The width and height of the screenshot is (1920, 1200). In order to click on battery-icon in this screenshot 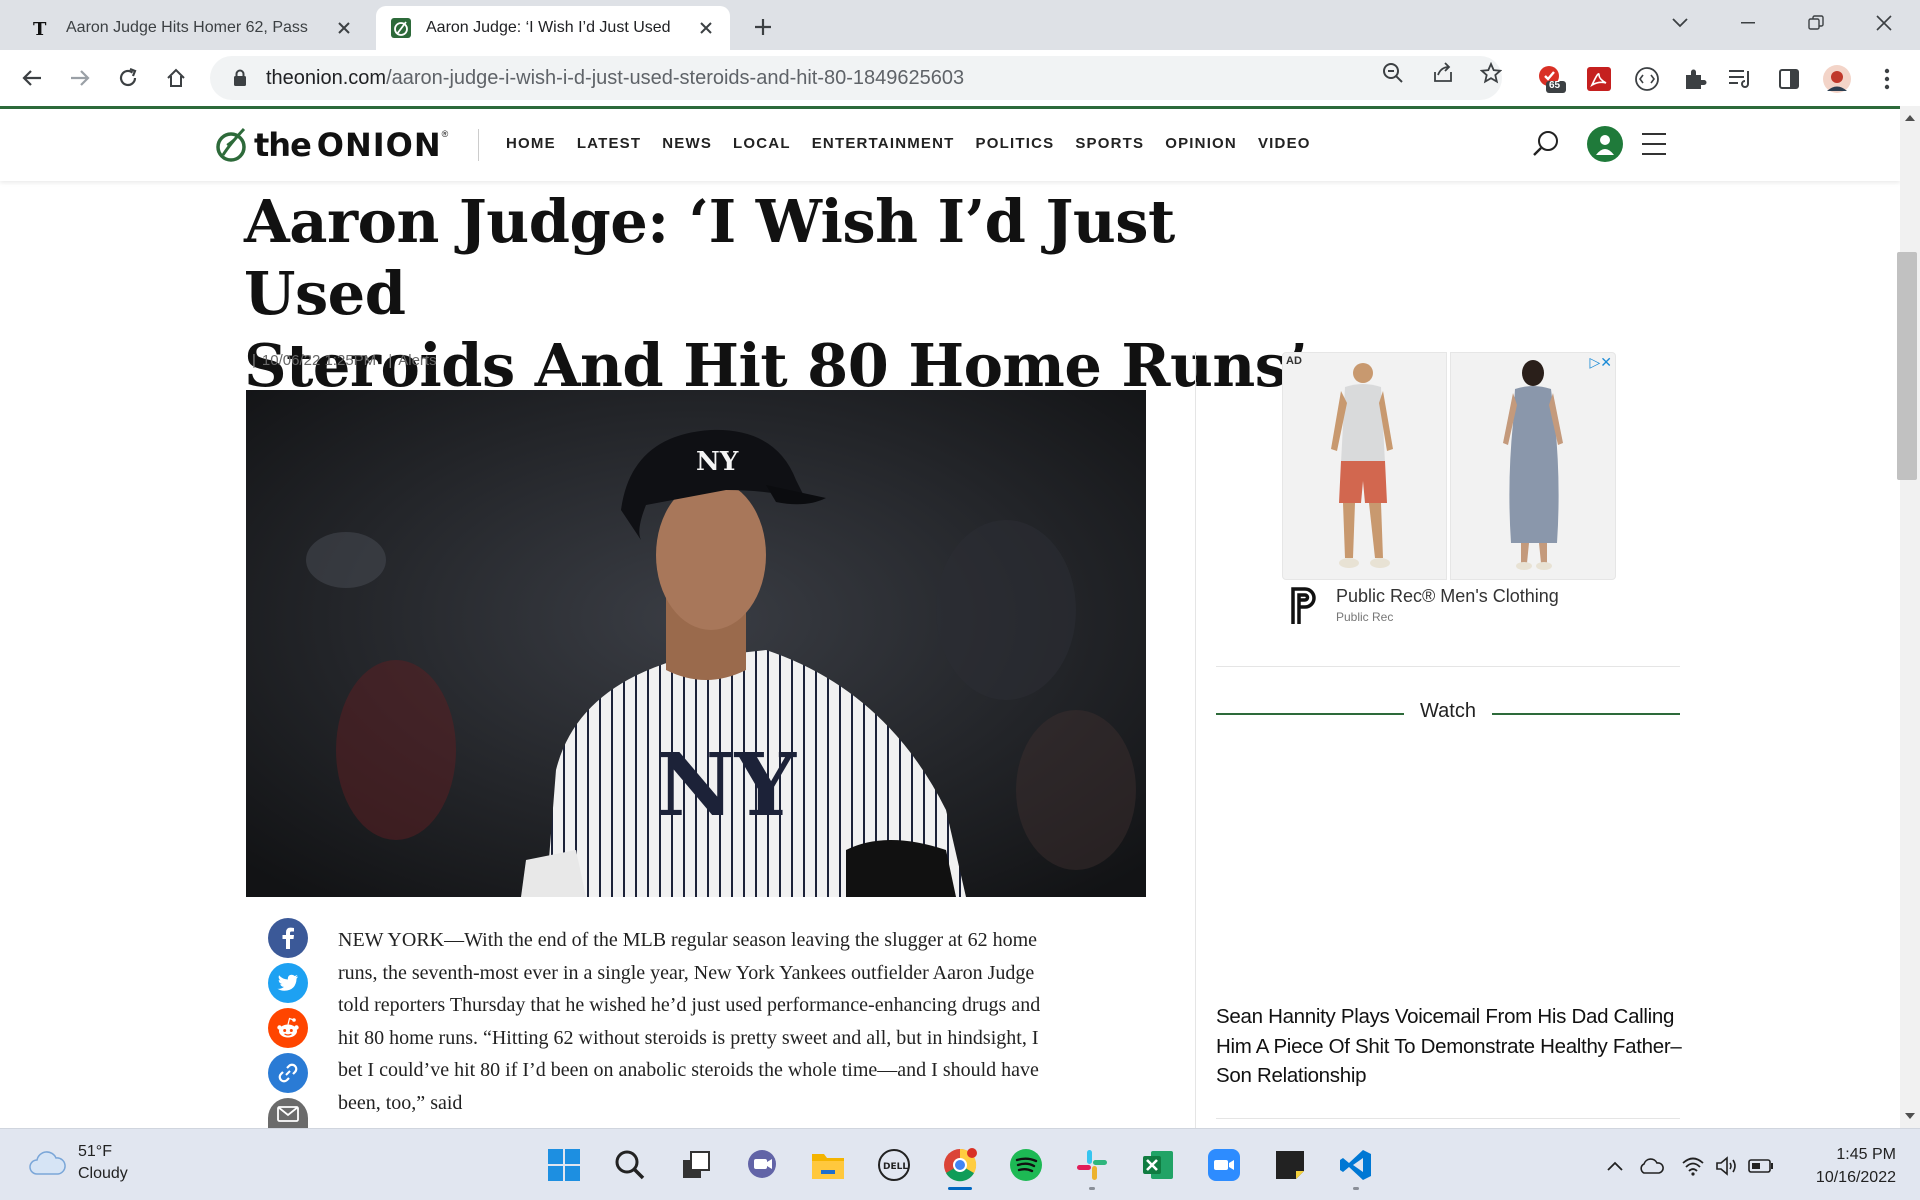, I will do `click(1761, 1166)`.